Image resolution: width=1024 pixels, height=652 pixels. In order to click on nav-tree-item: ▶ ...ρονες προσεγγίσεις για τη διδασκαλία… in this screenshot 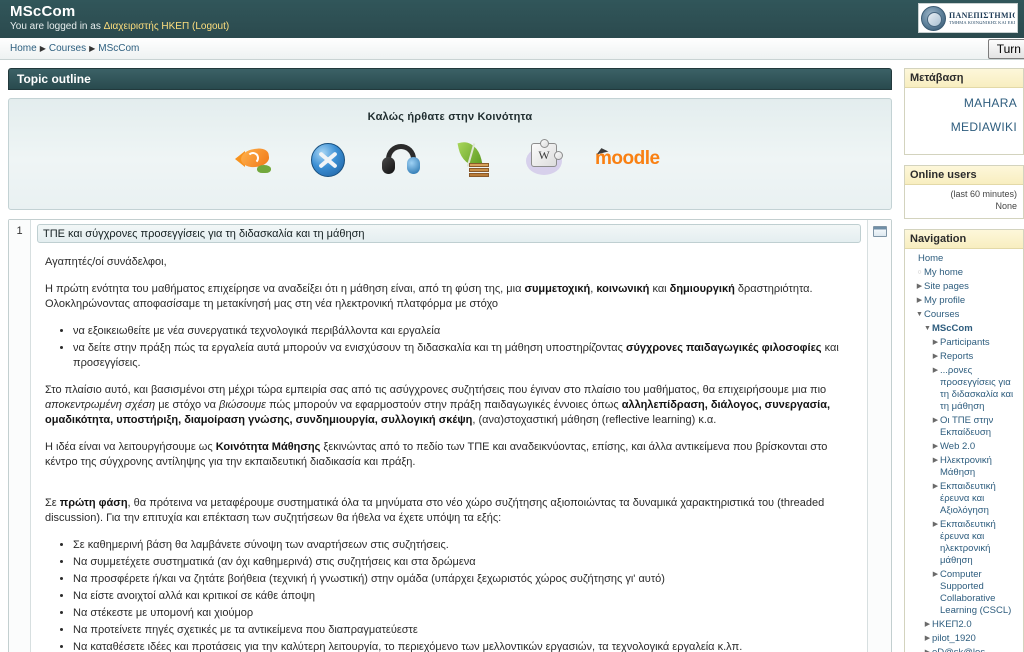, I will do `click(975, 389)`.